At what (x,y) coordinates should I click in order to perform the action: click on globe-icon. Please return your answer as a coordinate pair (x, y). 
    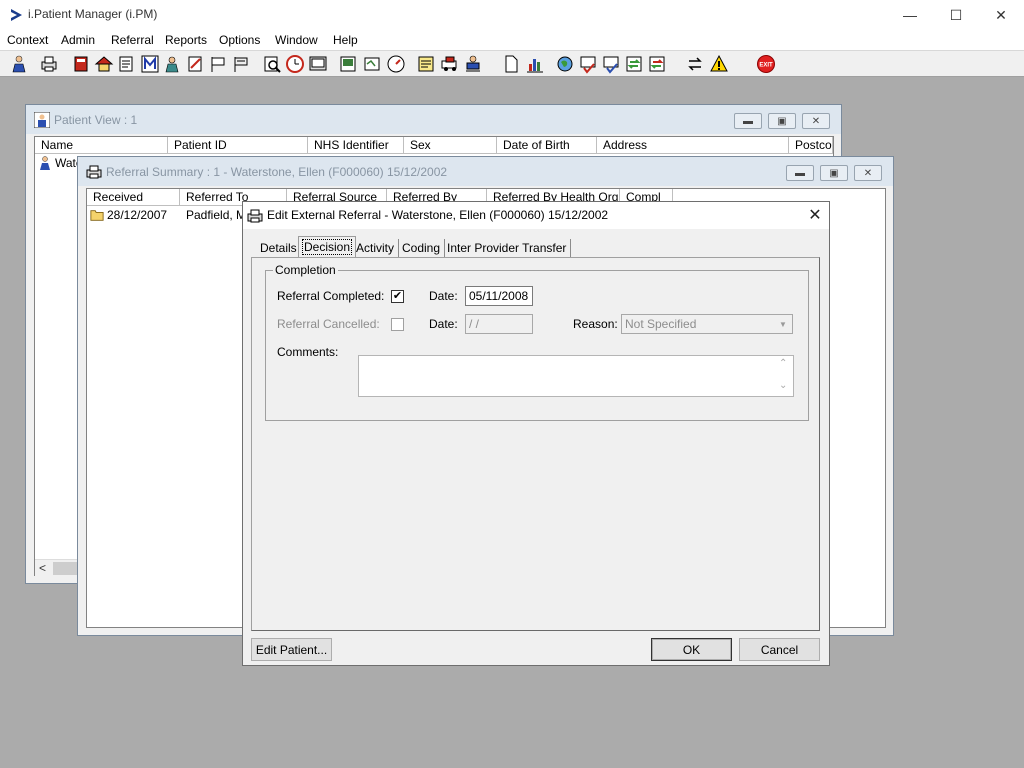
    Looking at the image, I should click on (565, 64).